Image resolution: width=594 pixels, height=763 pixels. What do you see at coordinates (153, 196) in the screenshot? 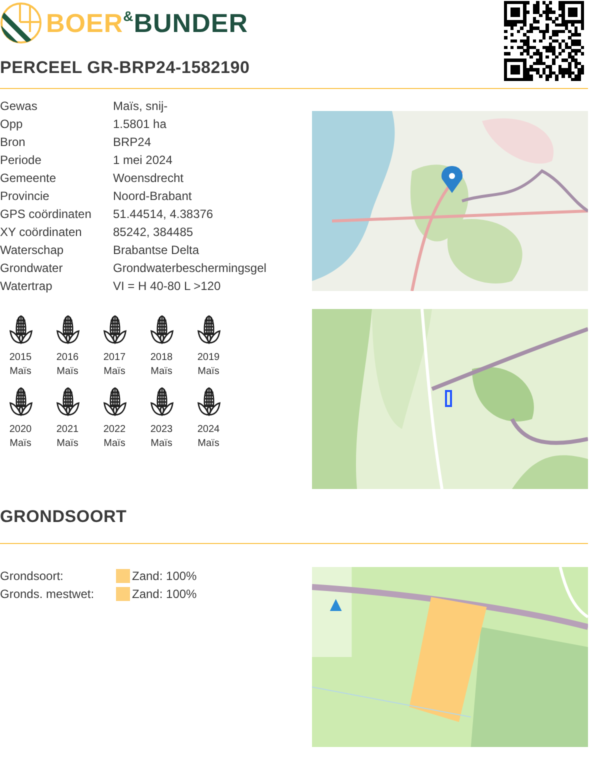
I see `detail-value: Noord-Brabant` at bounding box center [153, 196].